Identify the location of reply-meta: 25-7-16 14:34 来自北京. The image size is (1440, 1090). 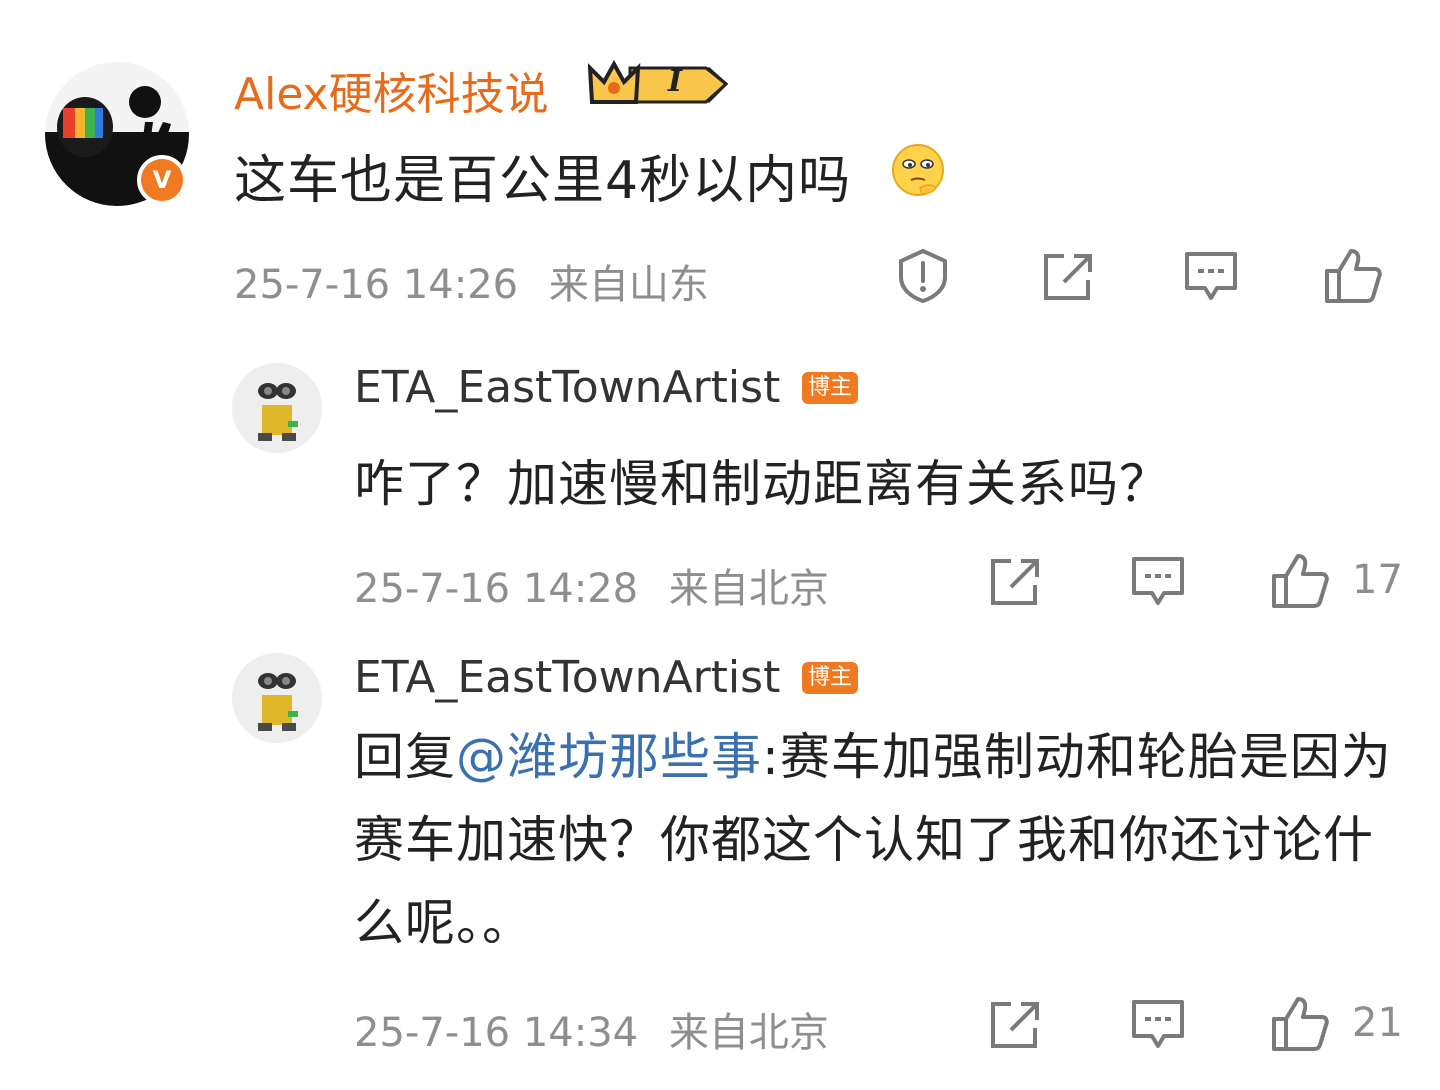
(591, 1029).